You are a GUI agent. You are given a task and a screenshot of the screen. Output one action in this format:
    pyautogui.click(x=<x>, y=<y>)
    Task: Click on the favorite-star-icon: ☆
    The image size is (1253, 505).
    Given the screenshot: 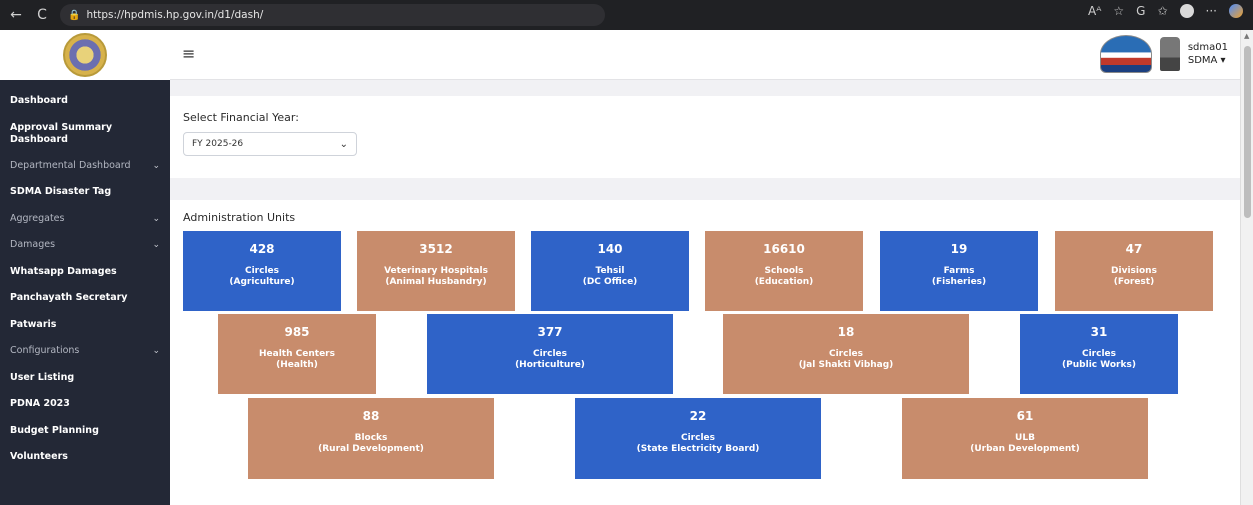 What is the action you would take?
    pyautogui.click(x=1118, y=11)
    